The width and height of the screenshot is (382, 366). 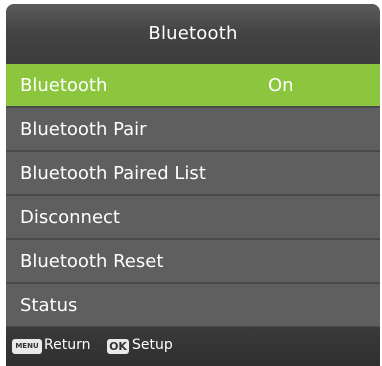 I want to click on return-hint: Return, so click(x=67, y=345).